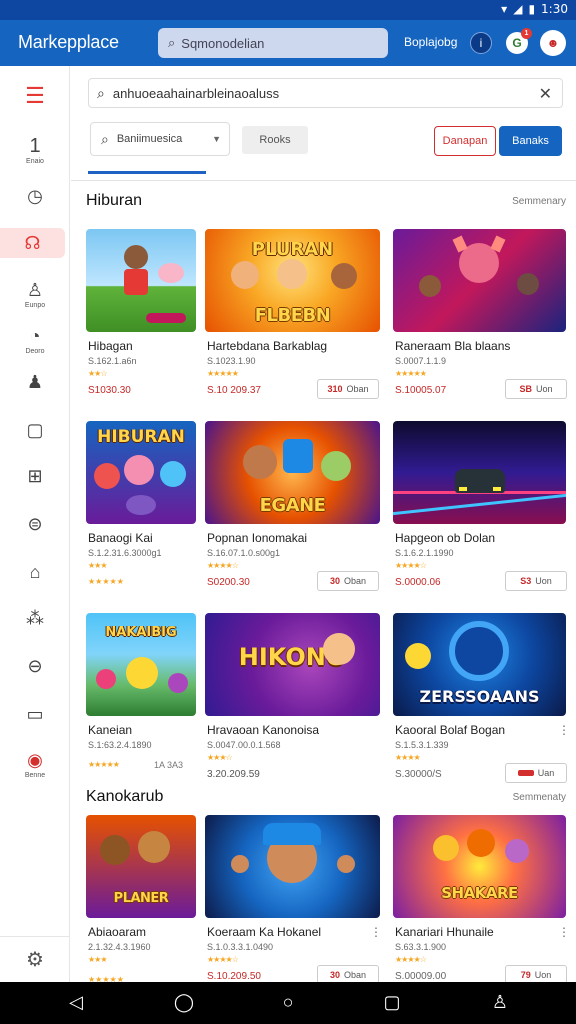 This screenshot has height=1024, width=576. What do you see at coordinates (109, 390) in the screenshot?
I see `product-price: S1030.30` at bounding box center [109, 390].